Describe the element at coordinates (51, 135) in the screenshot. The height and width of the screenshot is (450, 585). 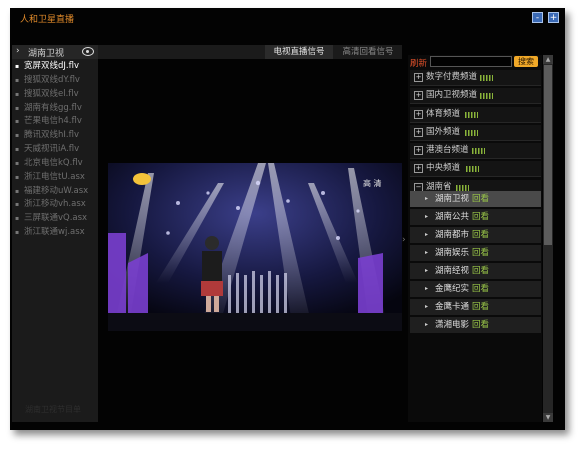
I see `stream-label: 腾讯双线hI.flv` at that location.